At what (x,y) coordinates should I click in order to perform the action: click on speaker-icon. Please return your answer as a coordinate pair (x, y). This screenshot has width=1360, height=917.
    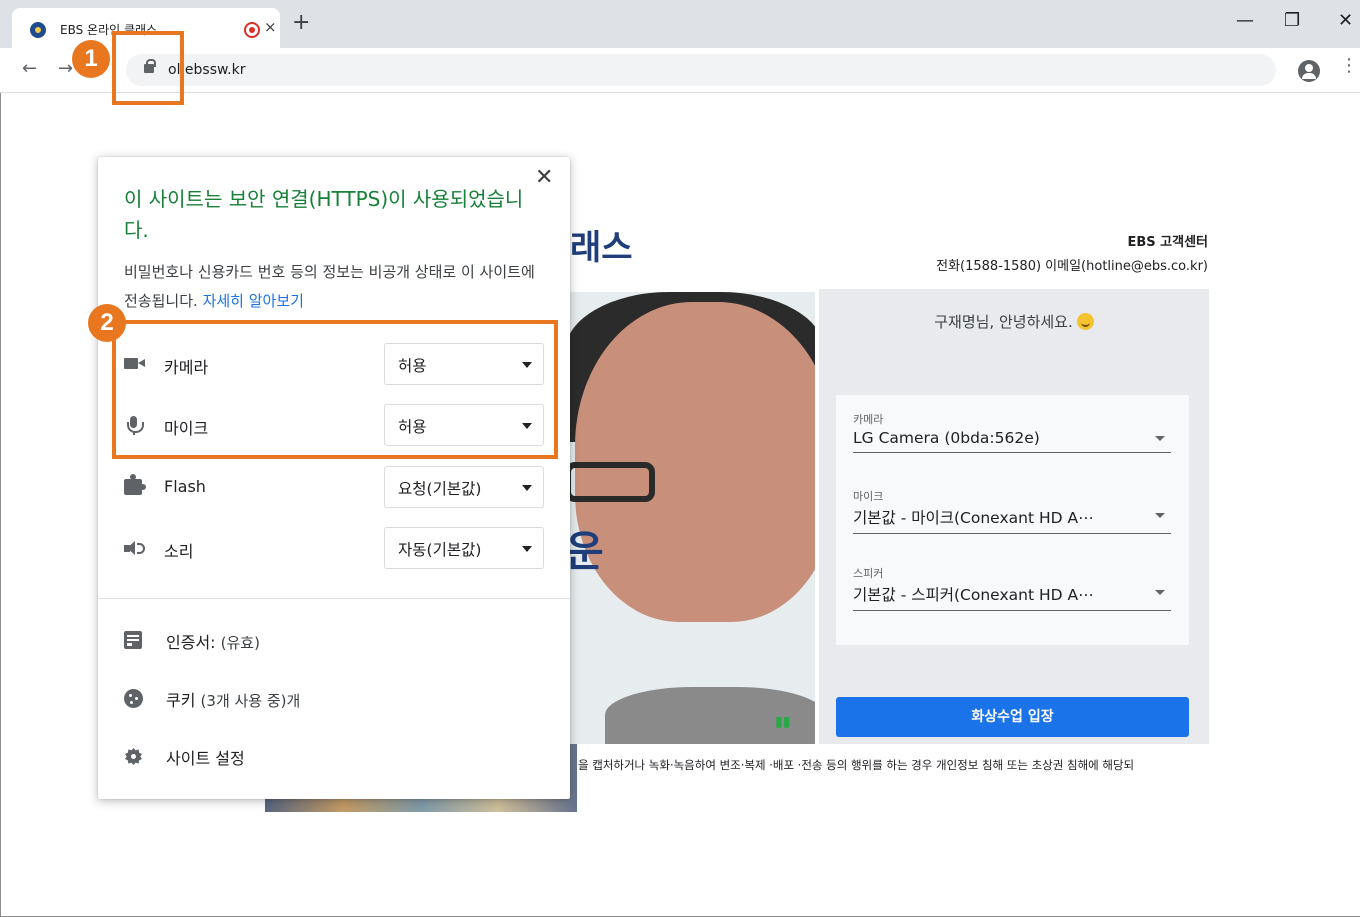
    Looking at the image, I should click on (134, 549).